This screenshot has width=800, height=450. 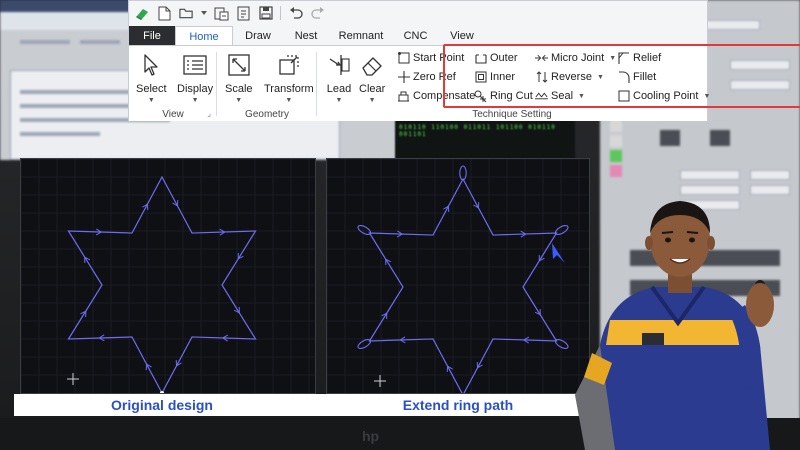 I want to click on technique-highlight-box, so click(x=621, y=76).